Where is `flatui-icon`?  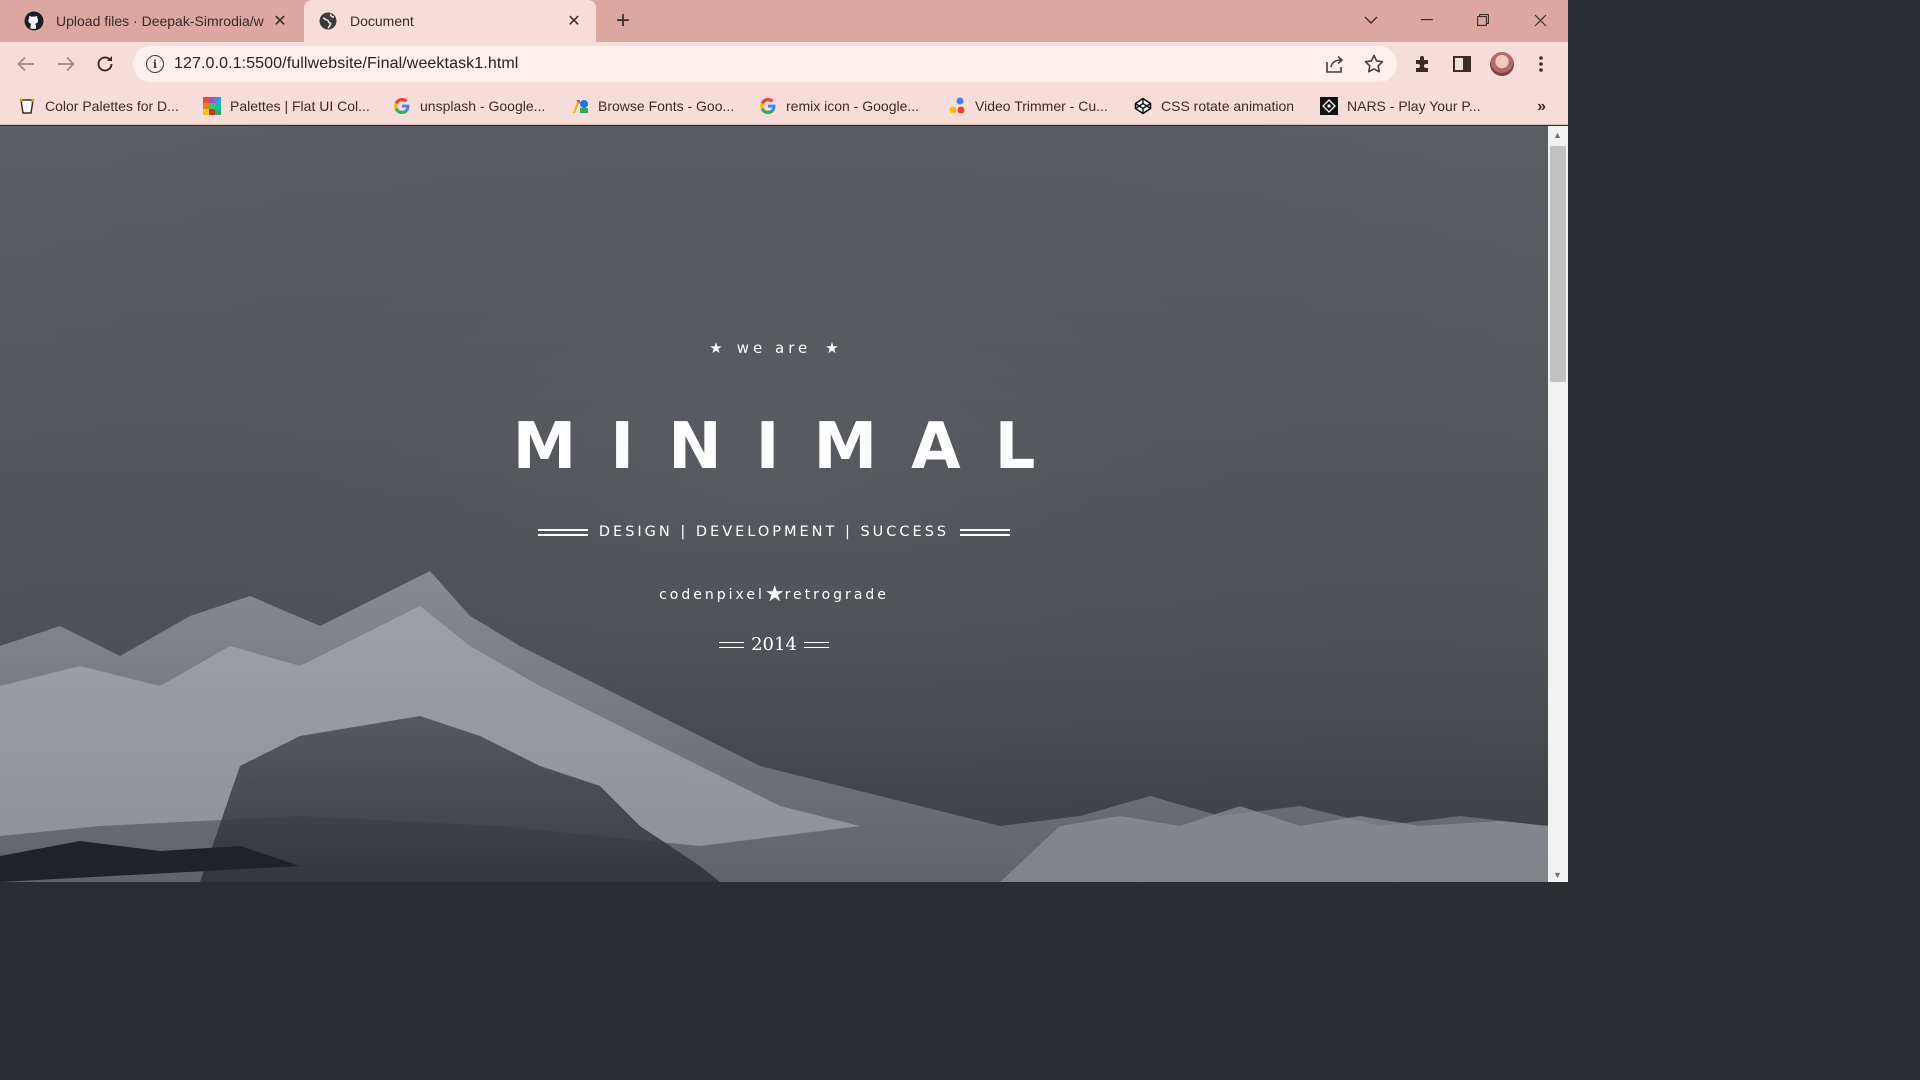
flatui-icon is located at coordinates (212, 106).